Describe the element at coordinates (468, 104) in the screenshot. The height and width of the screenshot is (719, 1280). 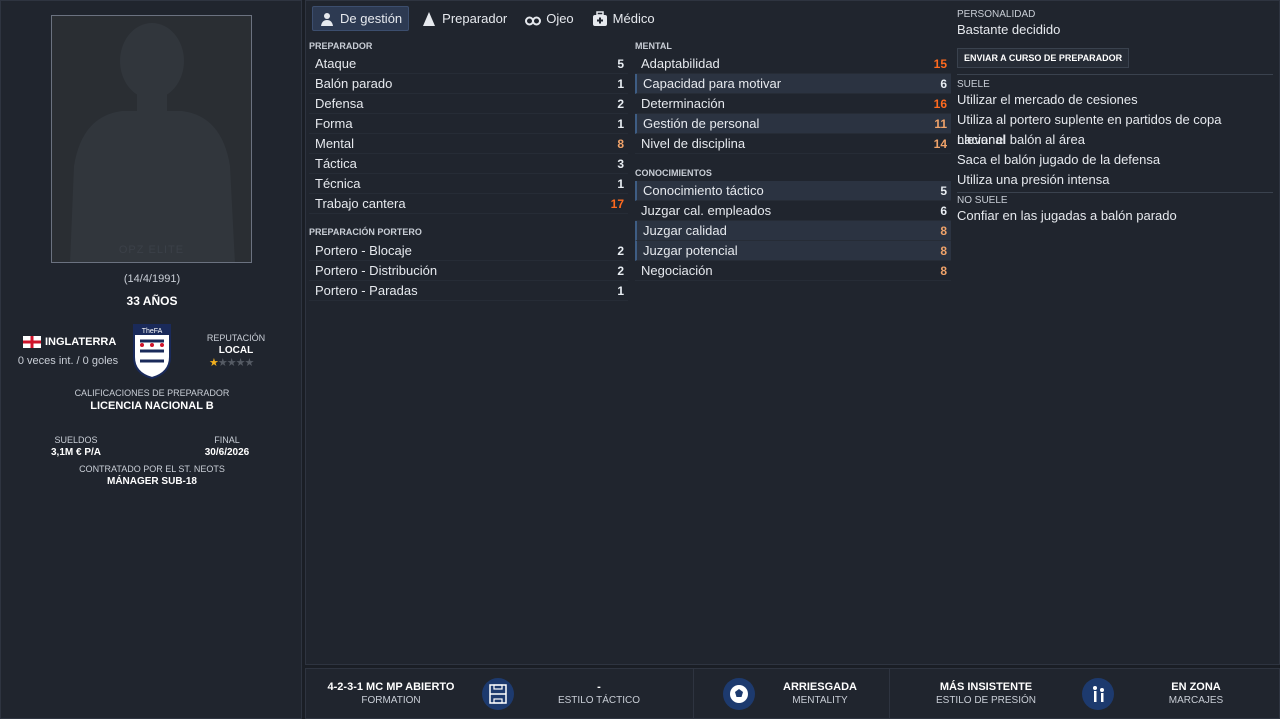
I see `attribute-row: Defensa 2` at that location.